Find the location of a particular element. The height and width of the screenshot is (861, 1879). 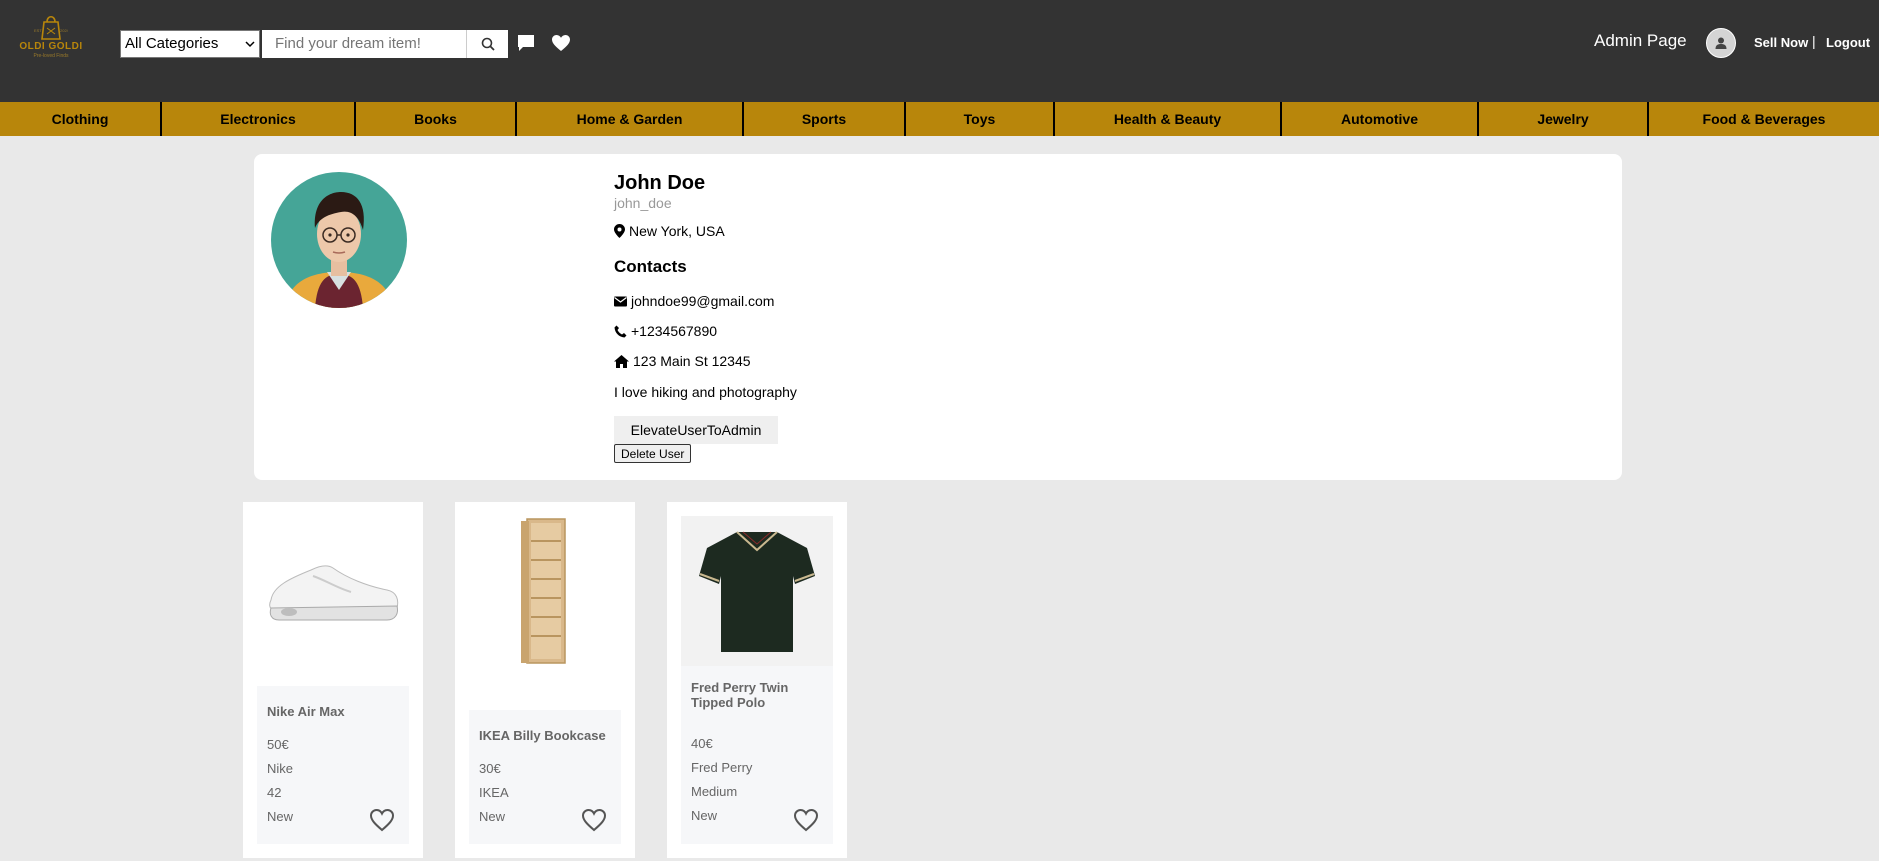

profile-address-text: 123 Main St 12345 is located at coordinates (692, 361).